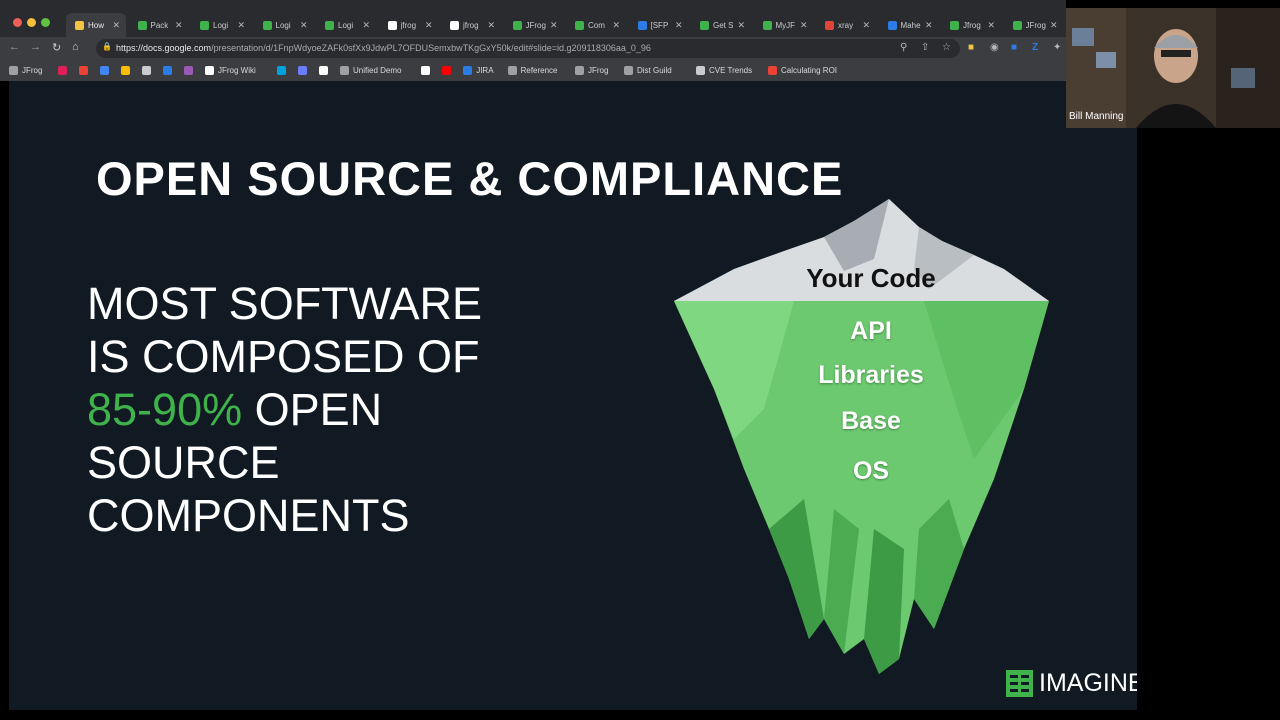 This screenshot has height=720, width=1280. What do you see at coordinates (17, 22) in the screenshot?
I see `close-window-dot` at bounding box center [17, 22].